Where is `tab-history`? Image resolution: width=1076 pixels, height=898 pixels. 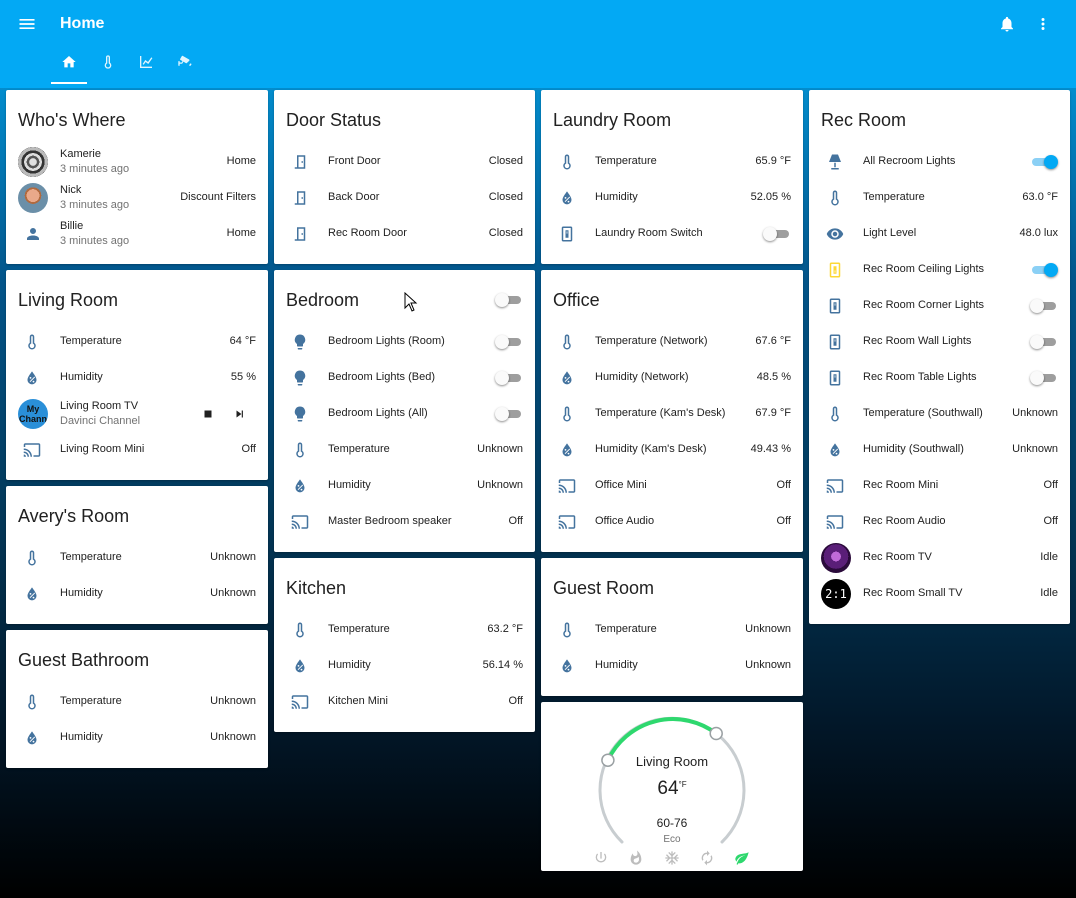
tab-history is located at coordinates (146, 69).